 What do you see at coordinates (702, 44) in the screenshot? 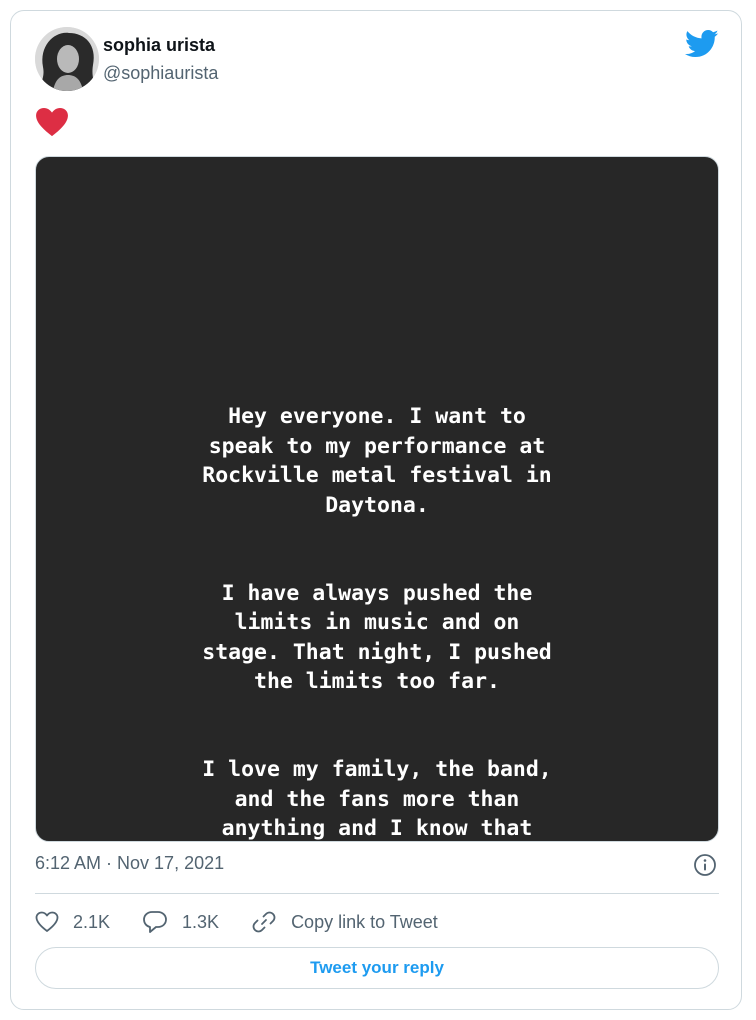
I see `twitter-bird-icon` at bounding box center [702, 44].